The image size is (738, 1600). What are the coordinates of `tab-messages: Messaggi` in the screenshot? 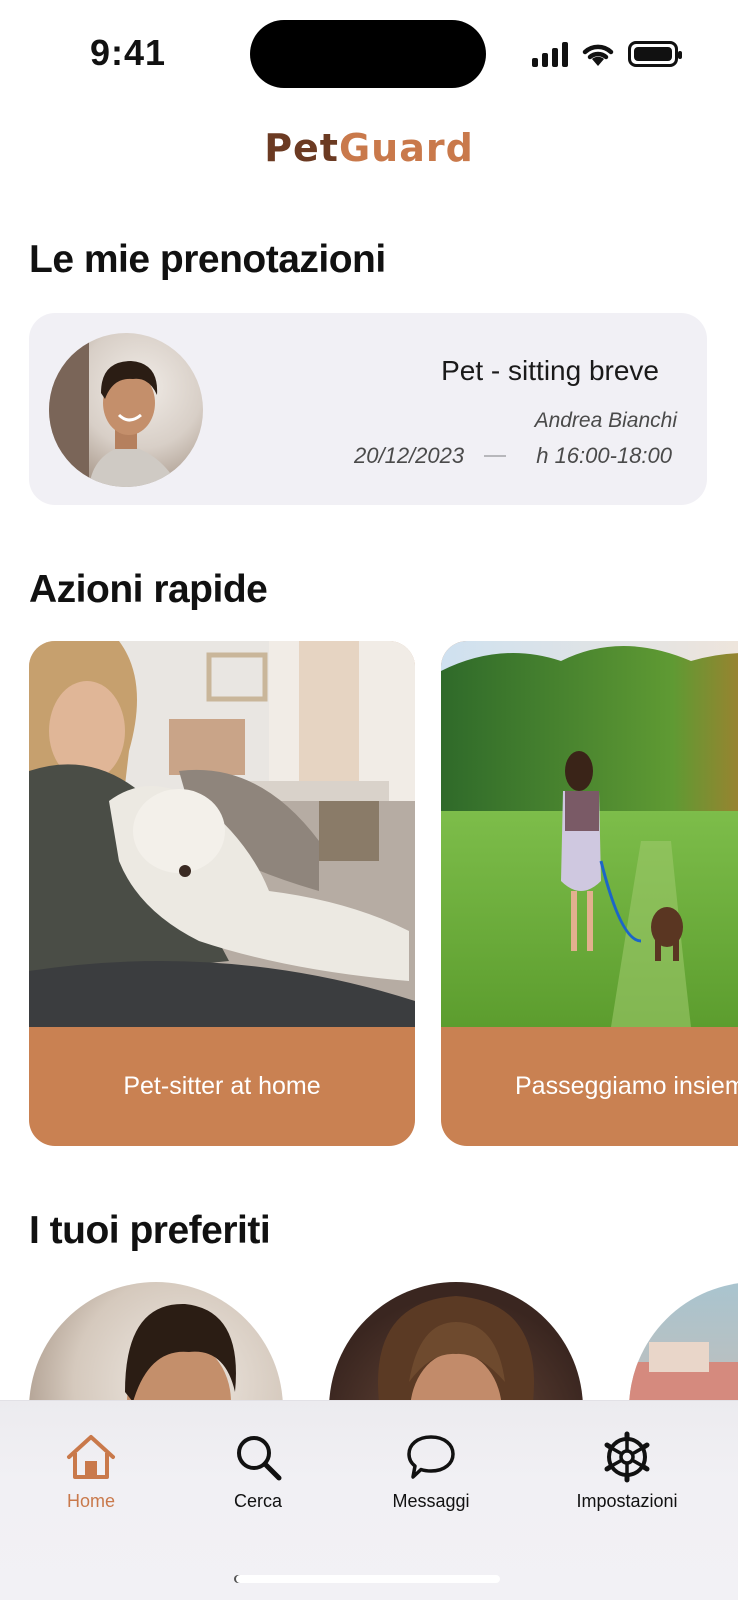 It's located at (431, 1471).